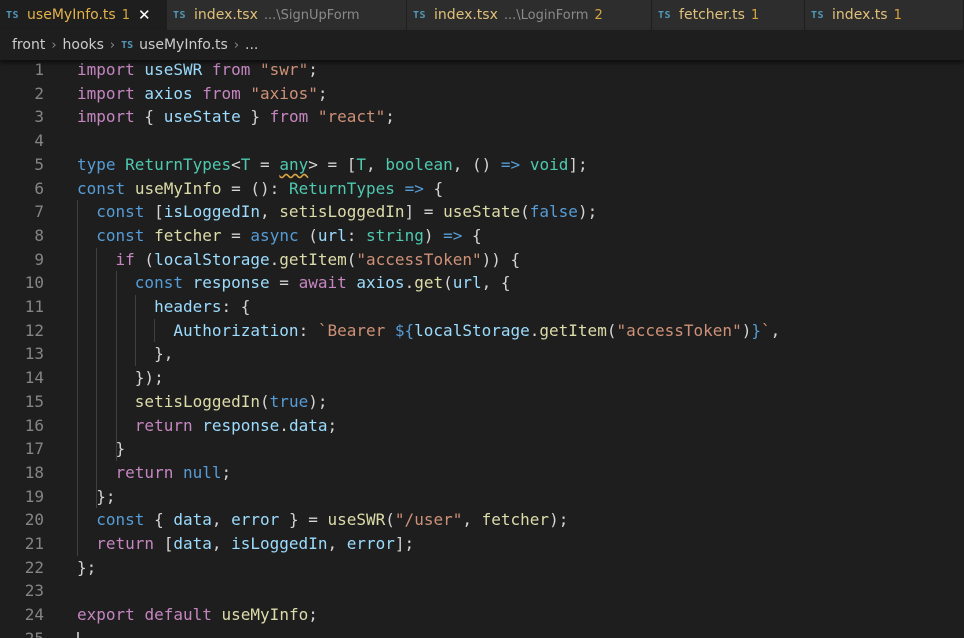  What do you see at coordinates (482, 354) in the screenshot?
I see `code-line: 13 },` at bounding box center [482, 354].